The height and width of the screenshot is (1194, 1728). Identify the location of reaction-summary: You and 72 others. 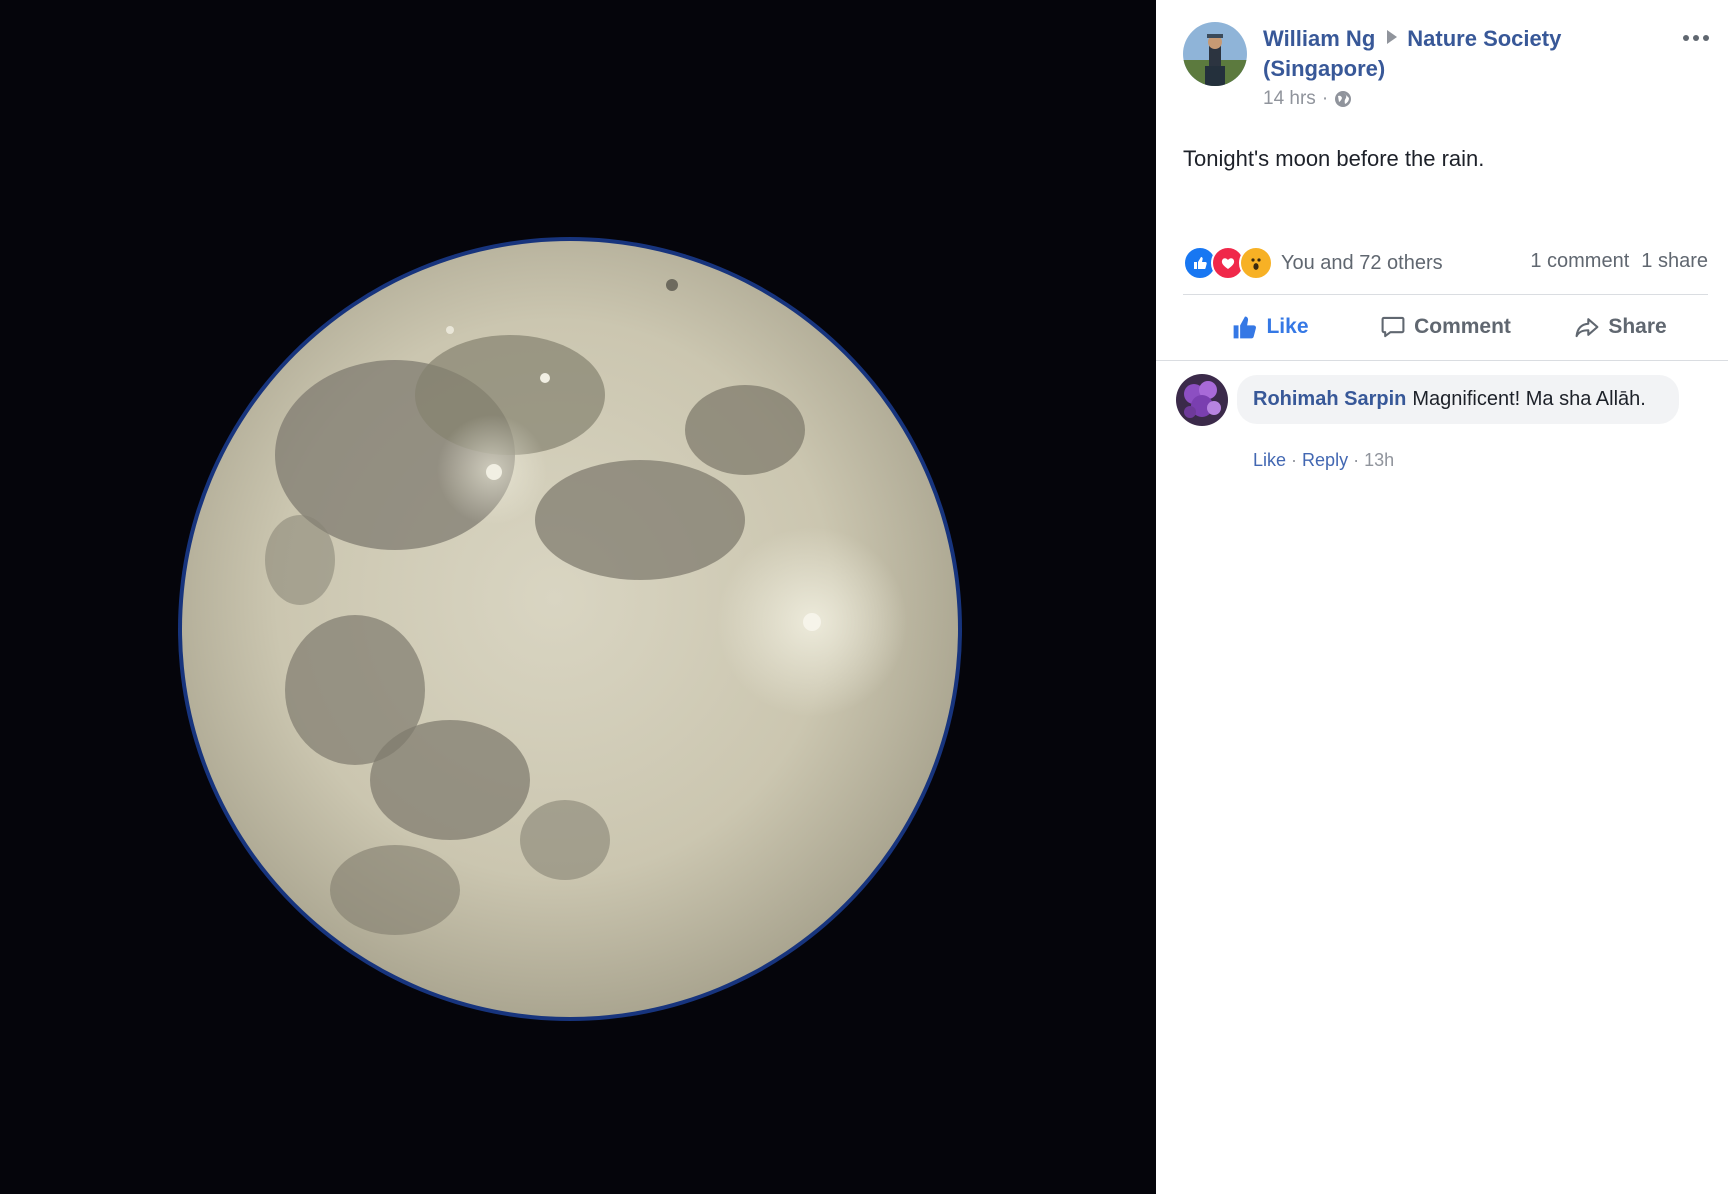
(1313, 263).